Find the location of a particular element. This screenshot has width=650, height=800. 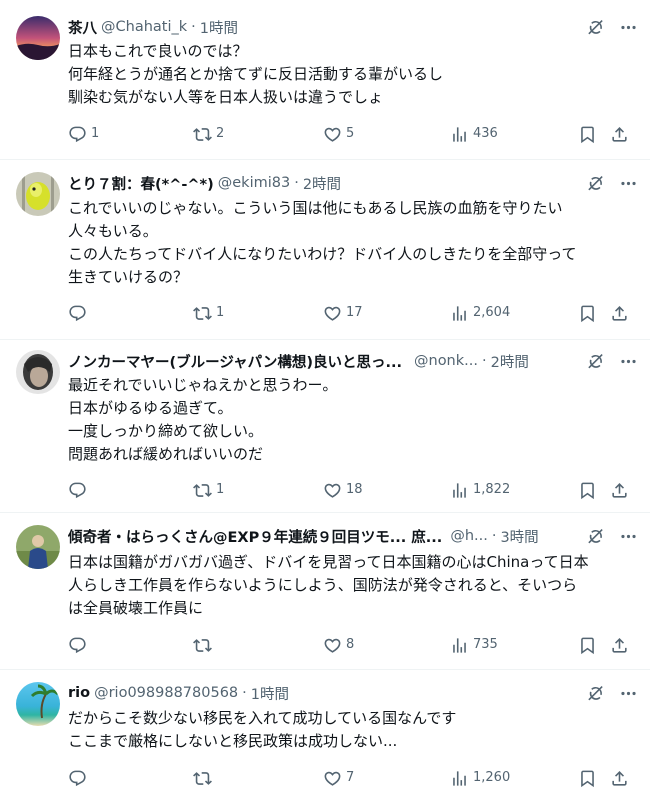

tweet-line: 馴染む気がない人等を日本人扱いは違うでしょ is located at coordinates (226, 97).